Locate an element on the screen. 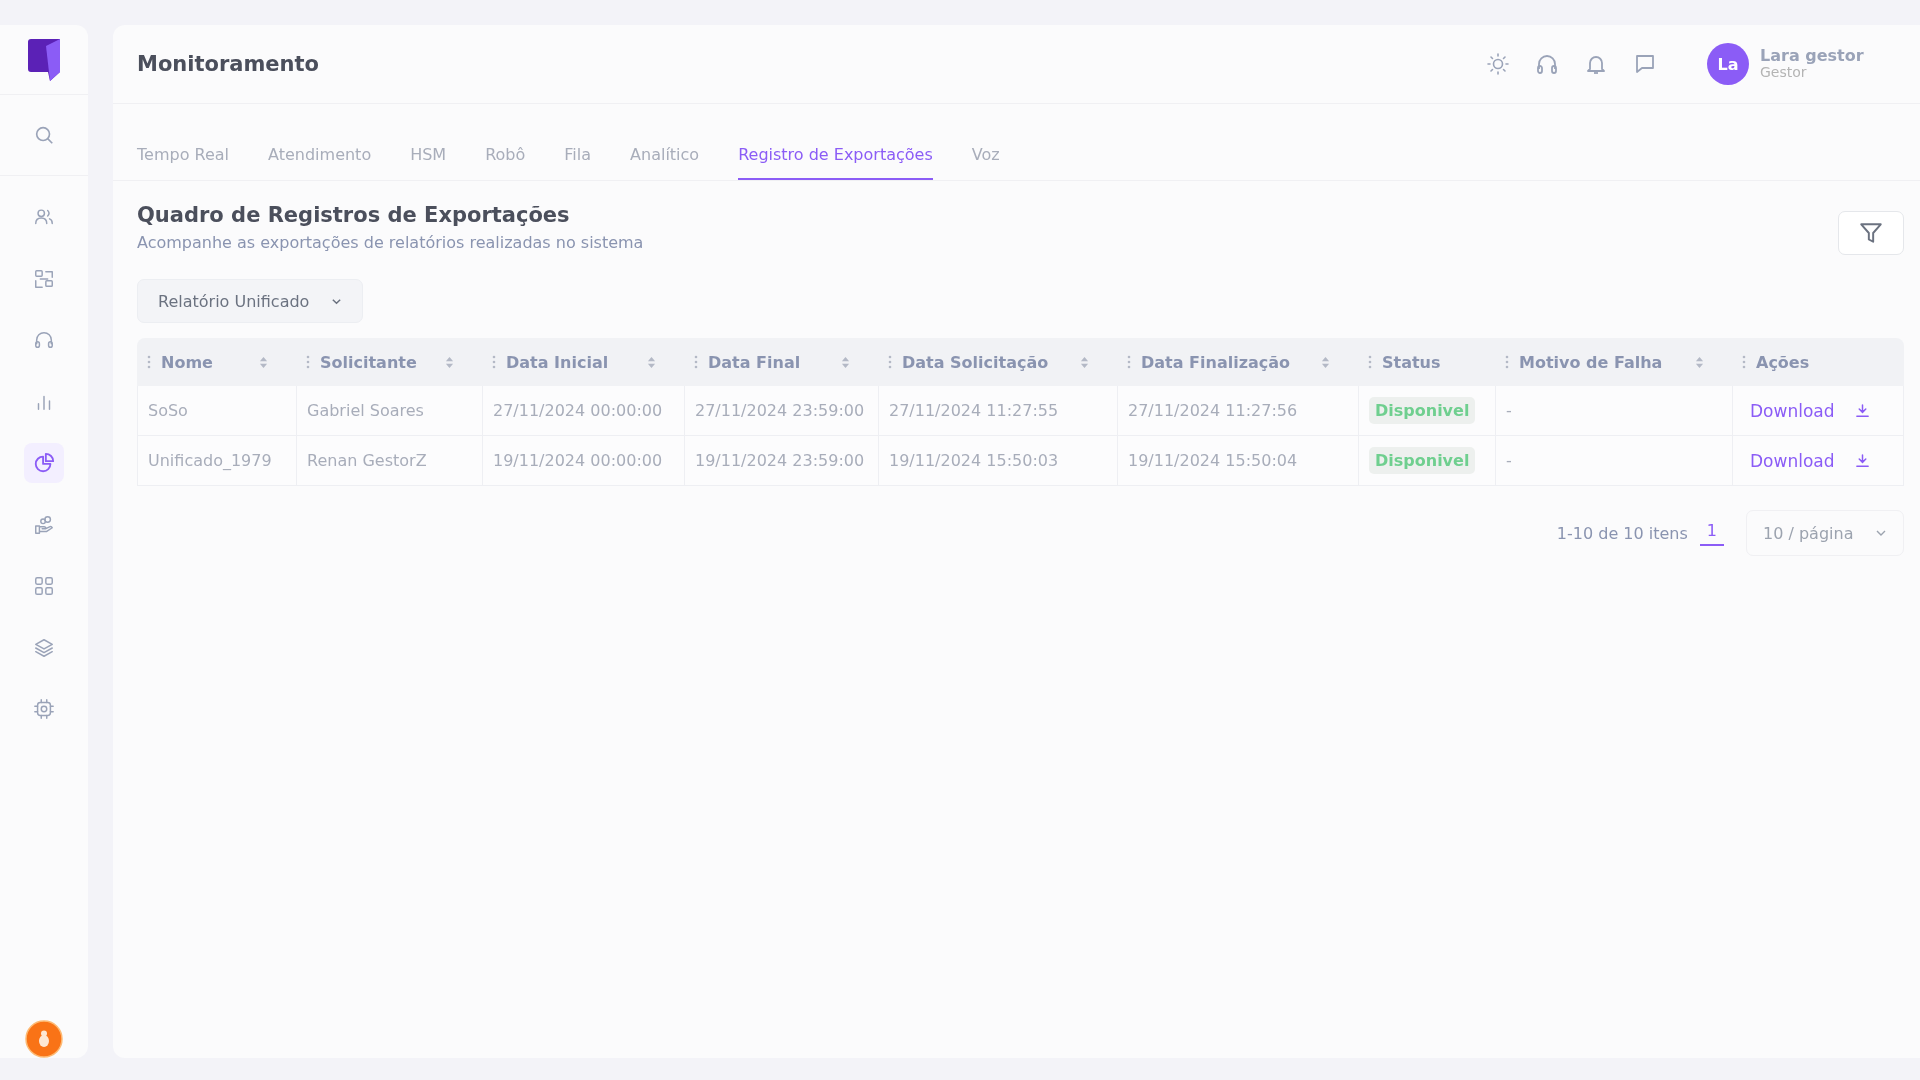  column-header: Nome is located at coordinates (216, 362).